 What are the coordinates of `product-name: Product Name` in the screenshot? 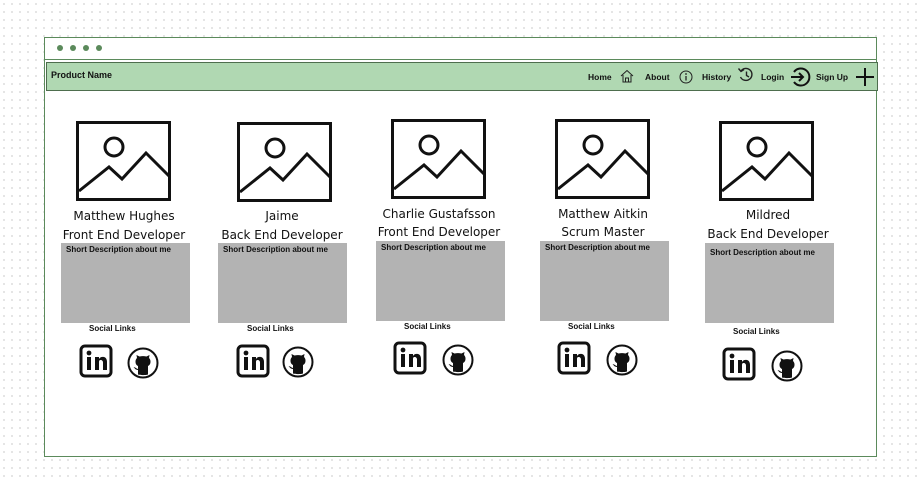 It's located at (81, 75).